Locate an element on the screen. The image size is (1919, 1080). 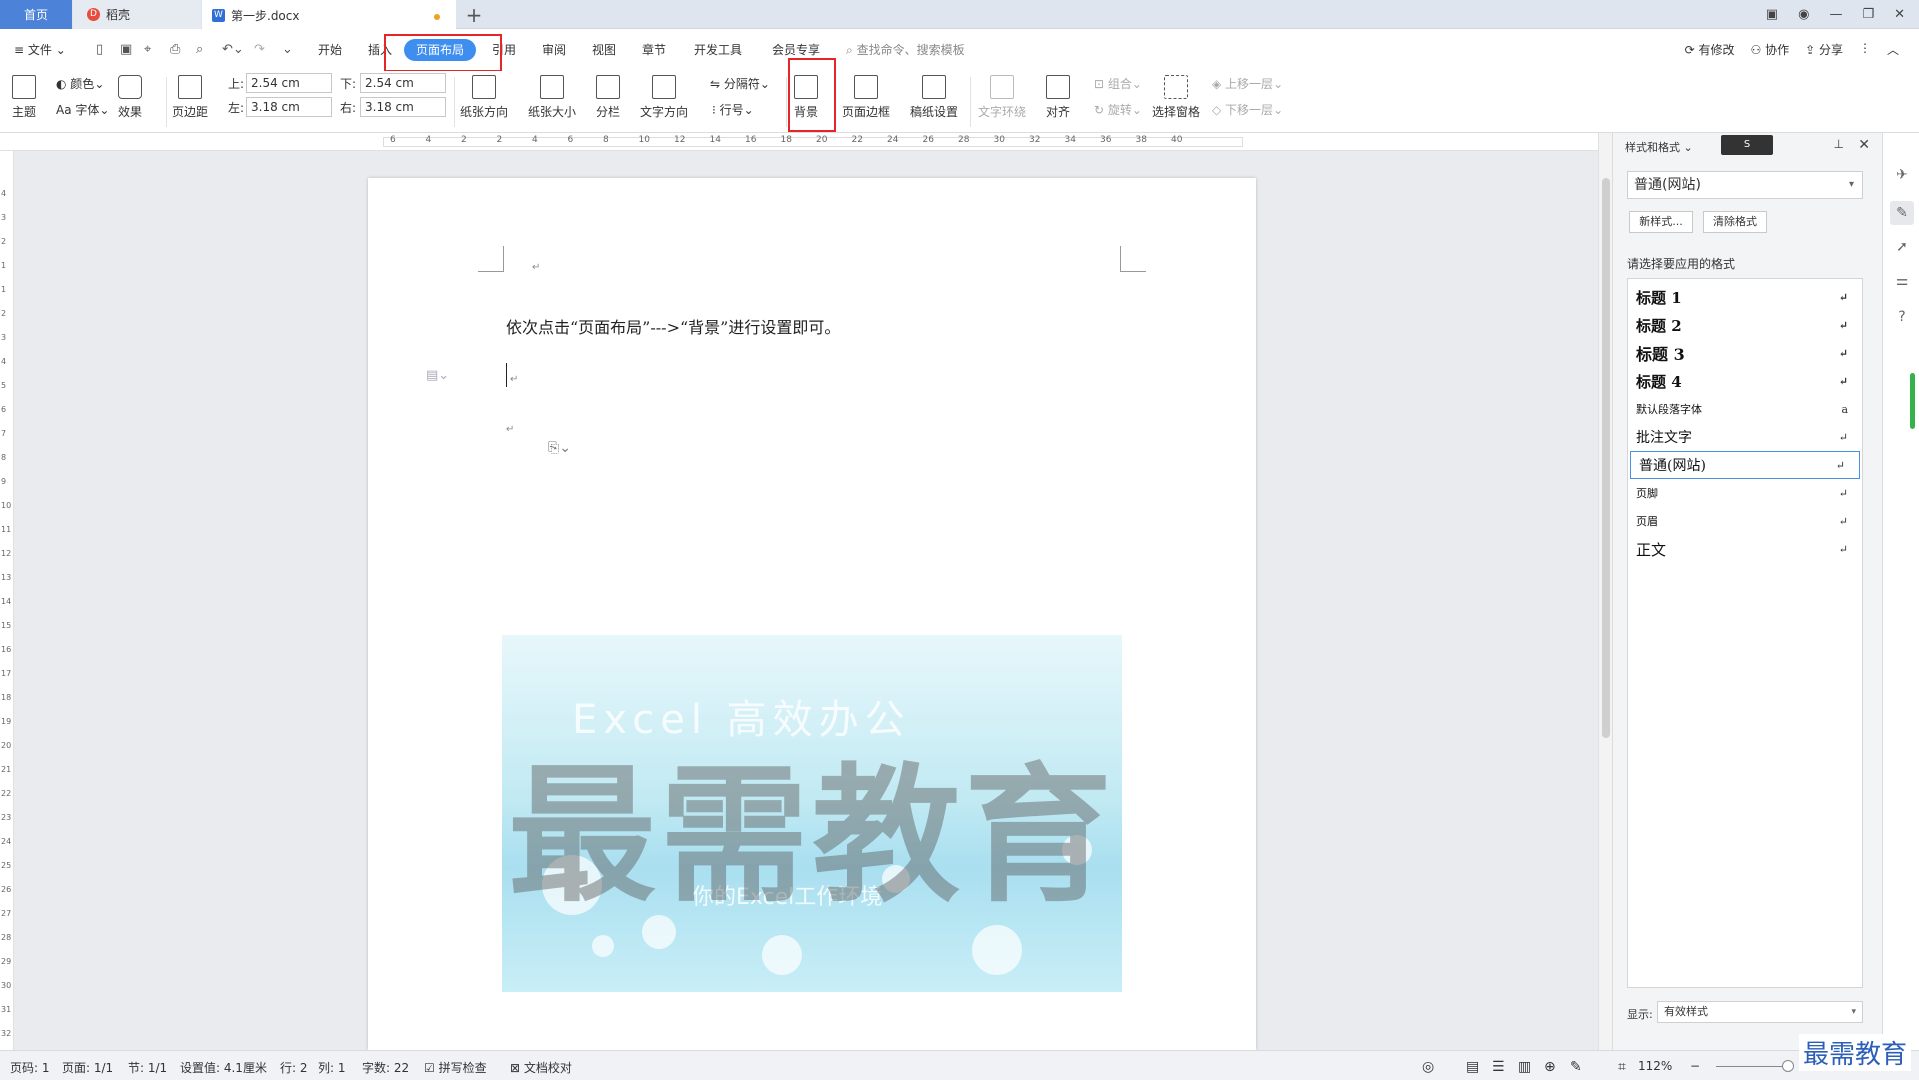
help-icon: ? is located at coordinates (1902, 318).